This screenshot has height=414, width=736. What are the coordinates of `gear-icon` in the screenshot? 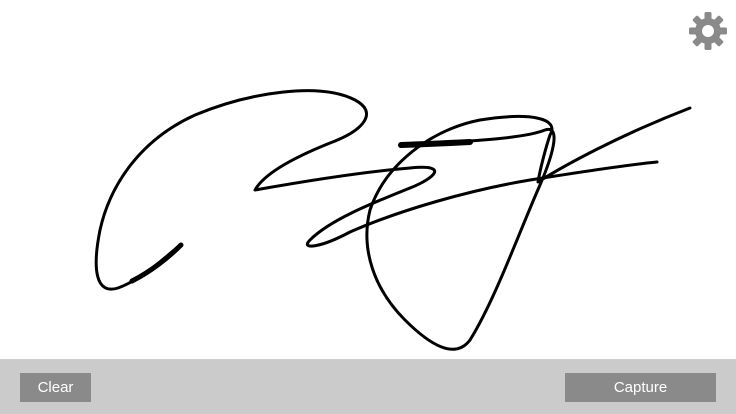 It's located at (708, 31).